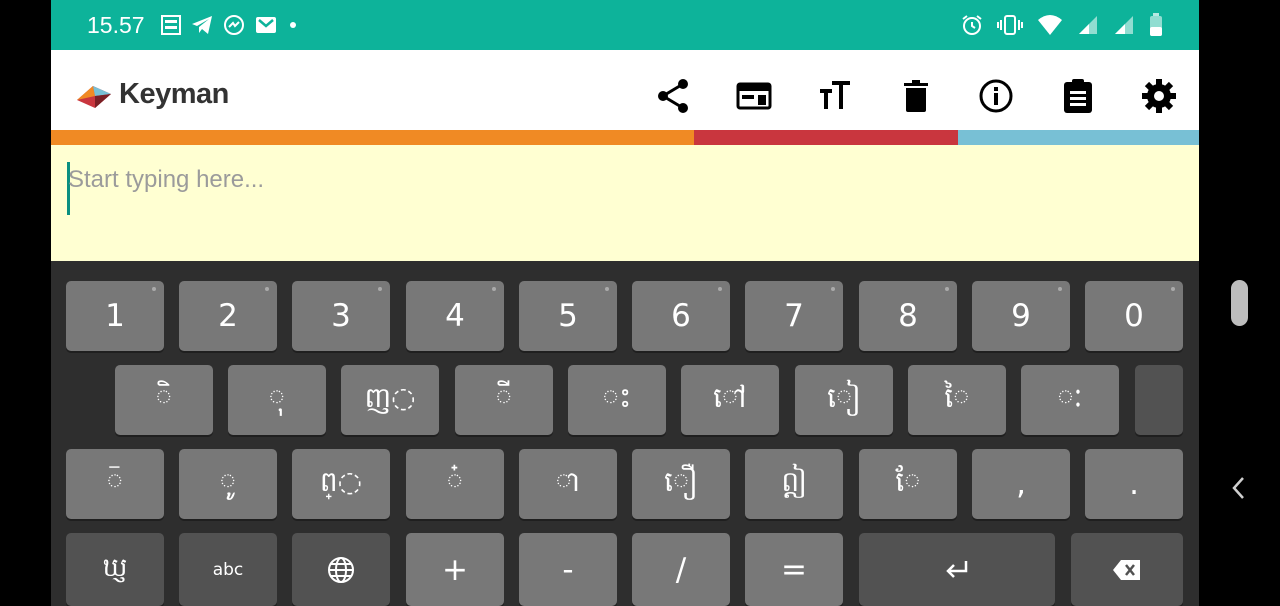  What do you see at coordinates (164, 397) in the screenshot?
I see `key-label: ◌ិ` at bounding box center [164, 397].